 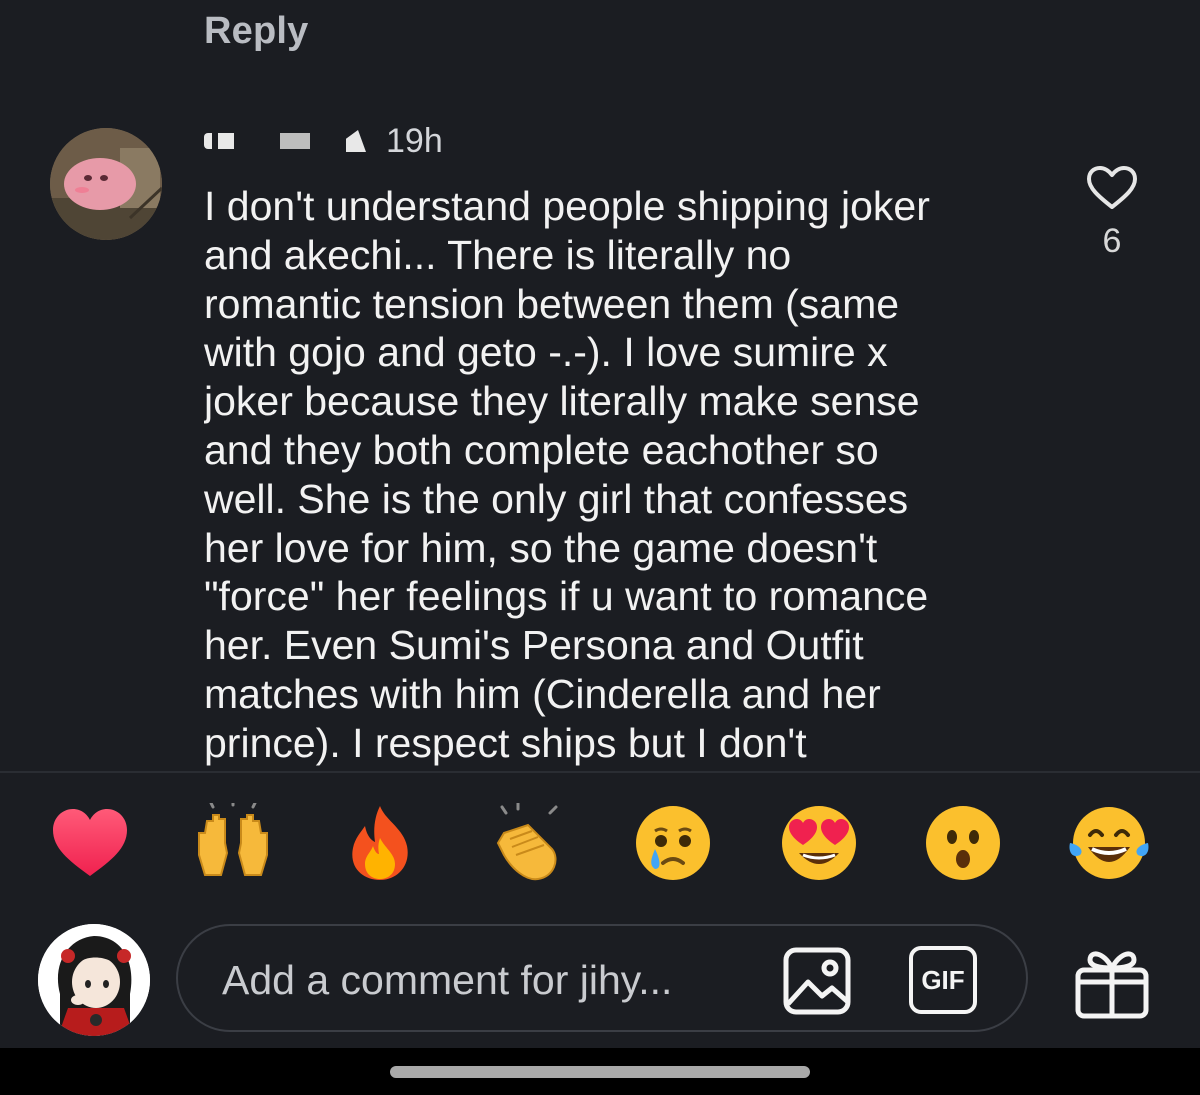 What do you see at coordinates (600, 843) in the screenshot?
I see `reaction-bar` at bounding box center [600, 843].